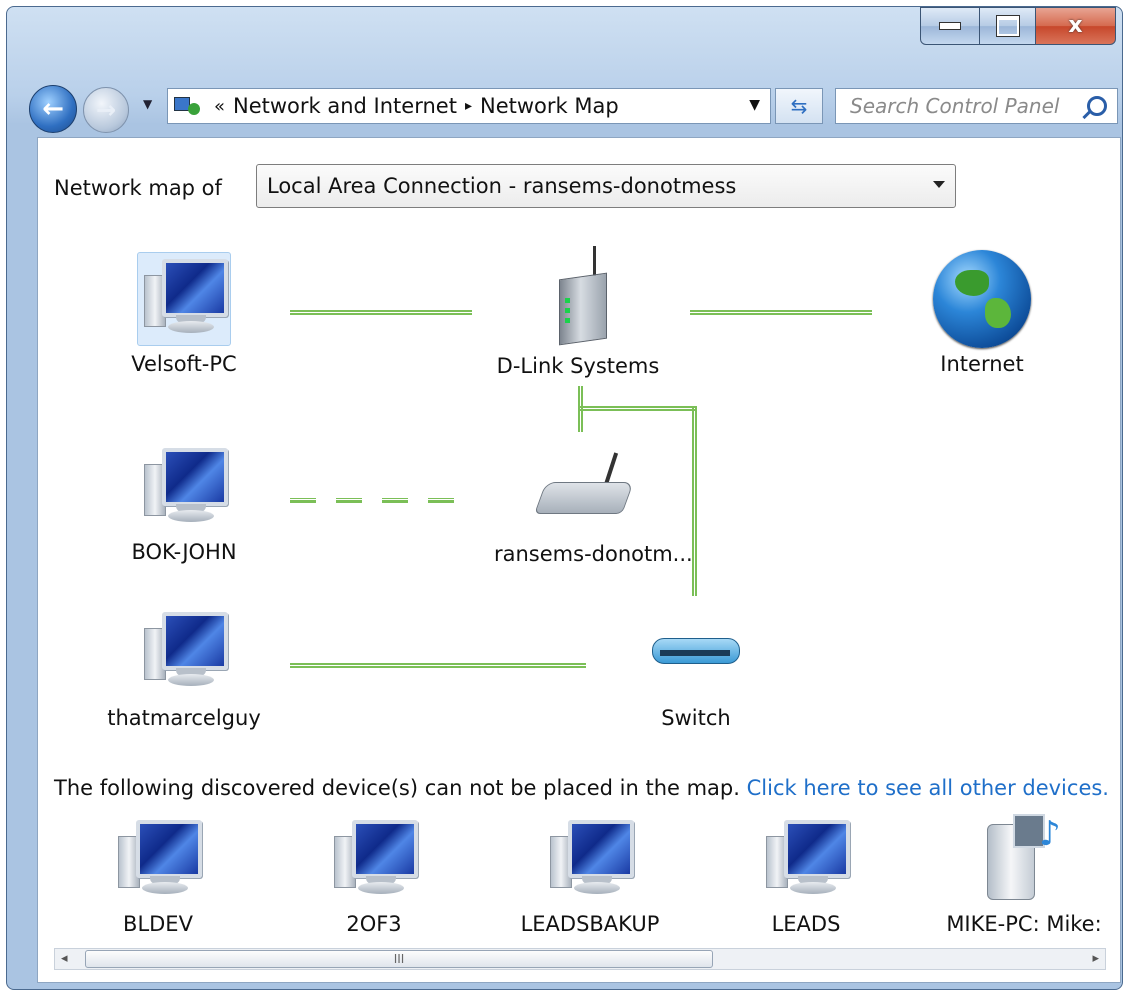  Describe the element at coordinates (549, 106) in the screenshot. I see `breadcrumb-network-map: Network Map` at that location.